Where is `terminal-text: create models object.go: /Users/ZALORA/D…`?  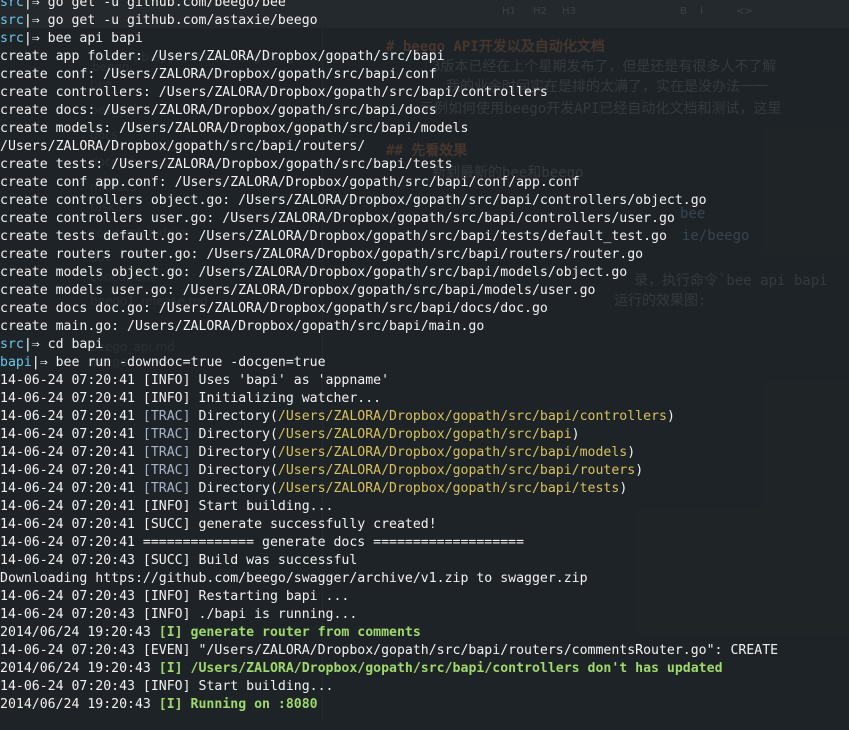
terminal-text: create models object.go: /Users/ZALORA/D… is located at coordinates (314, 272).